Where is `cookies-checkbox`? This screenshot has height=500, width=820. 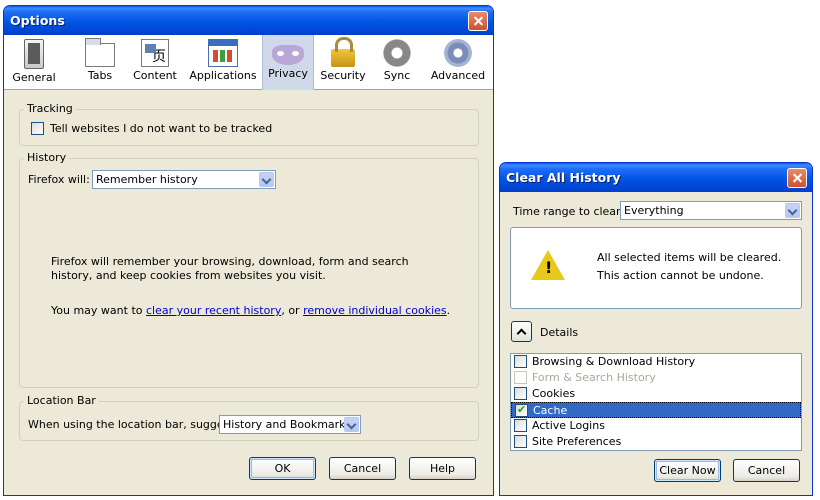 cookies-checkbox is located at coordinates (520, 393).